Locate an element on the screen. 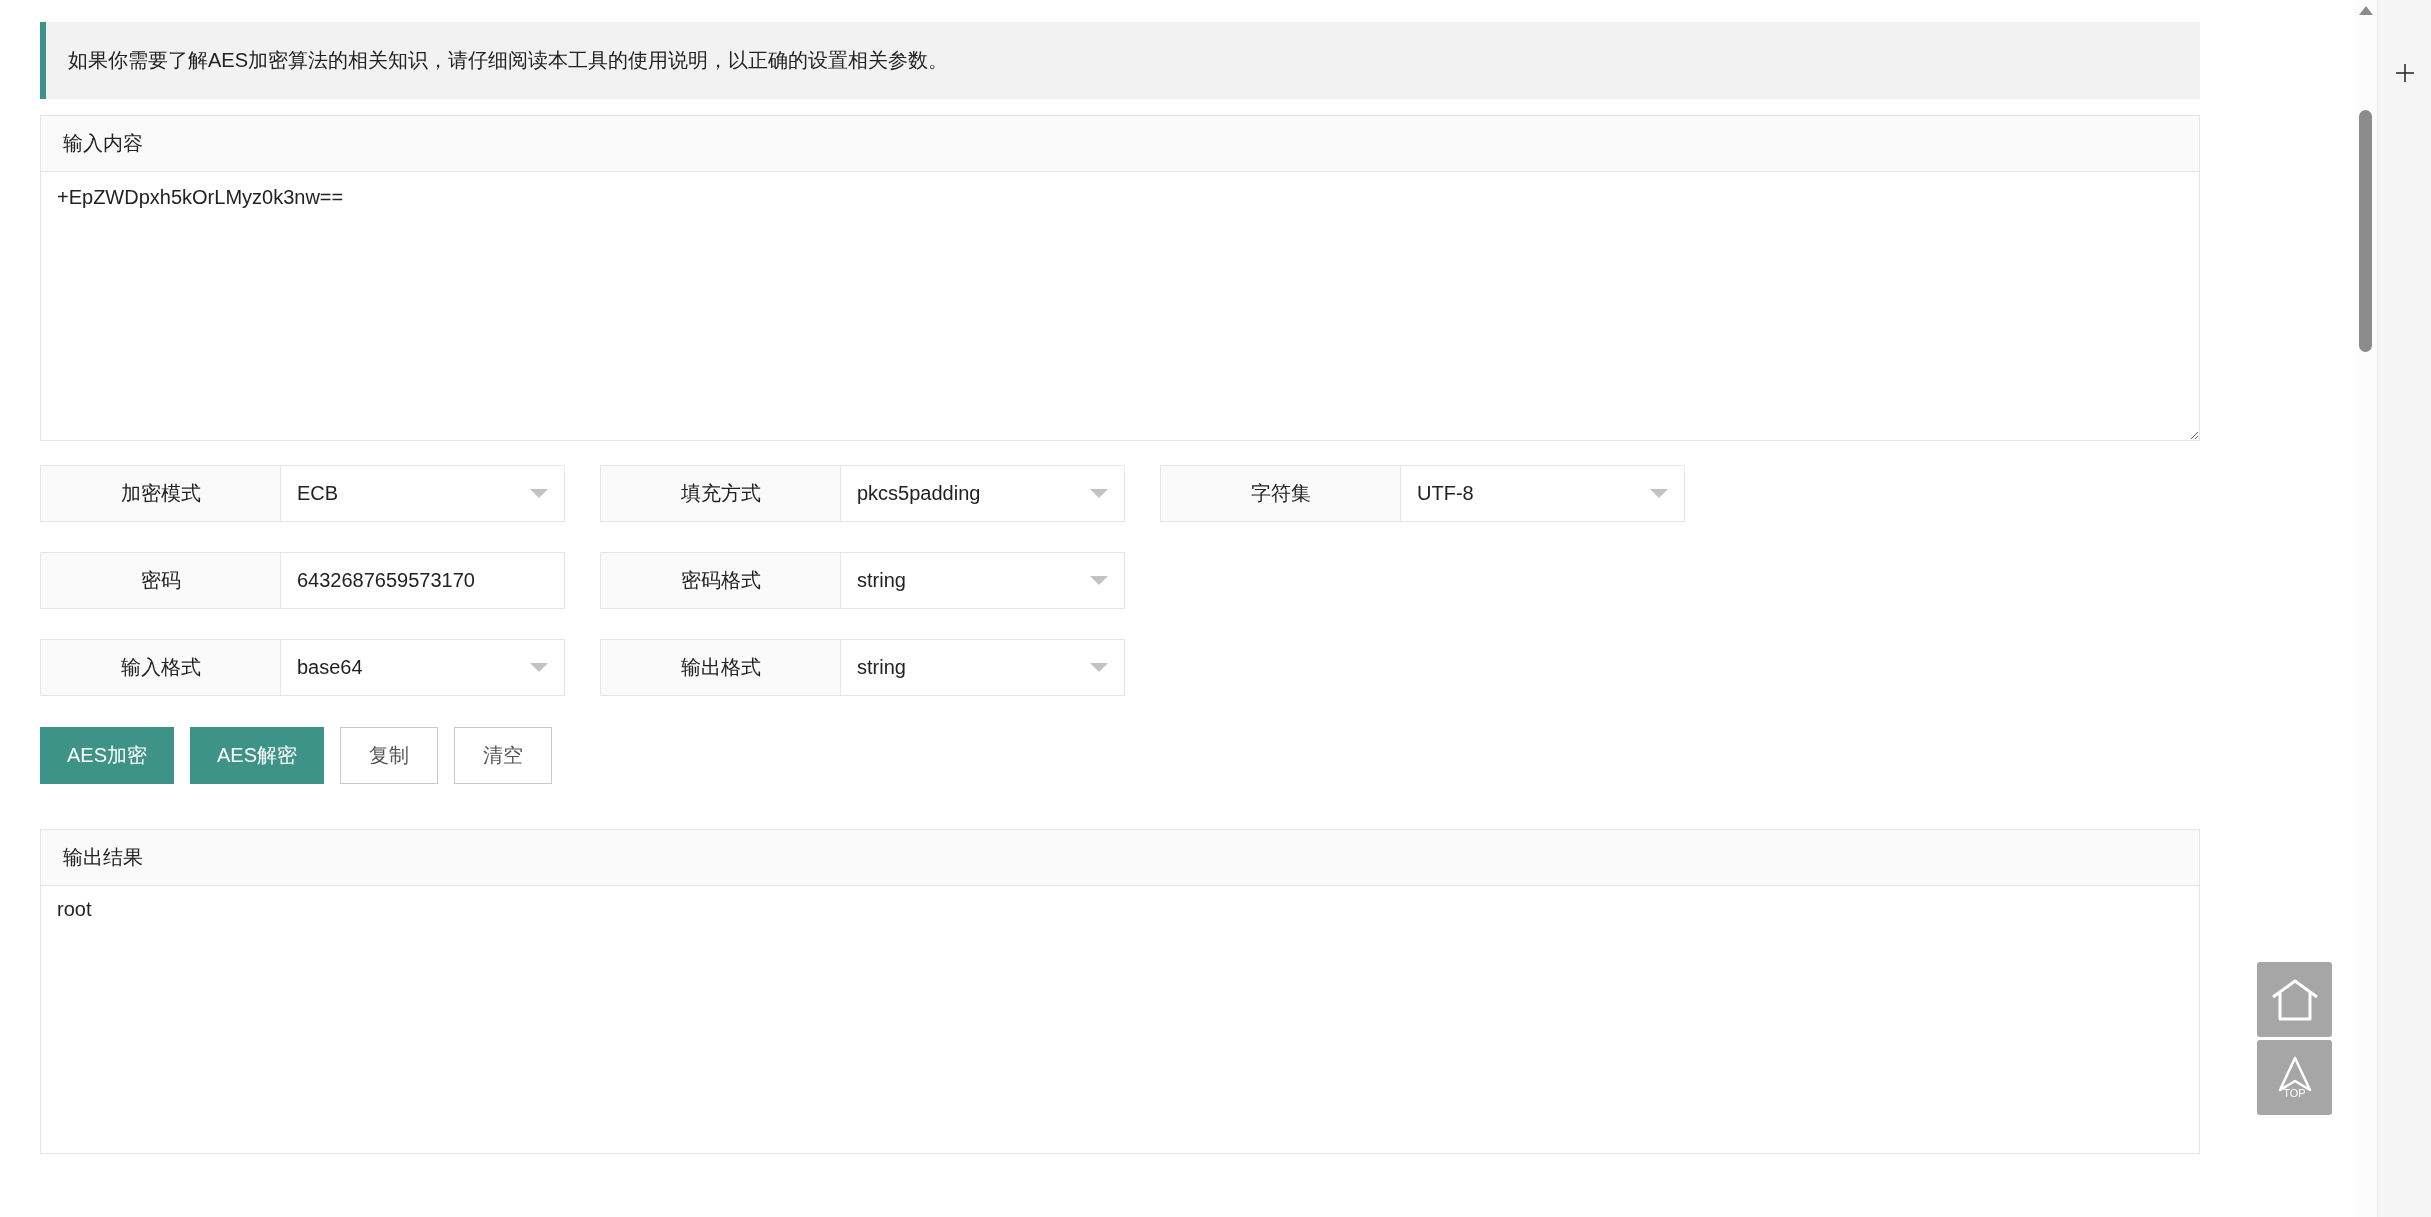  panel-title: 输出结果 is located at coordinates (1120, 858).